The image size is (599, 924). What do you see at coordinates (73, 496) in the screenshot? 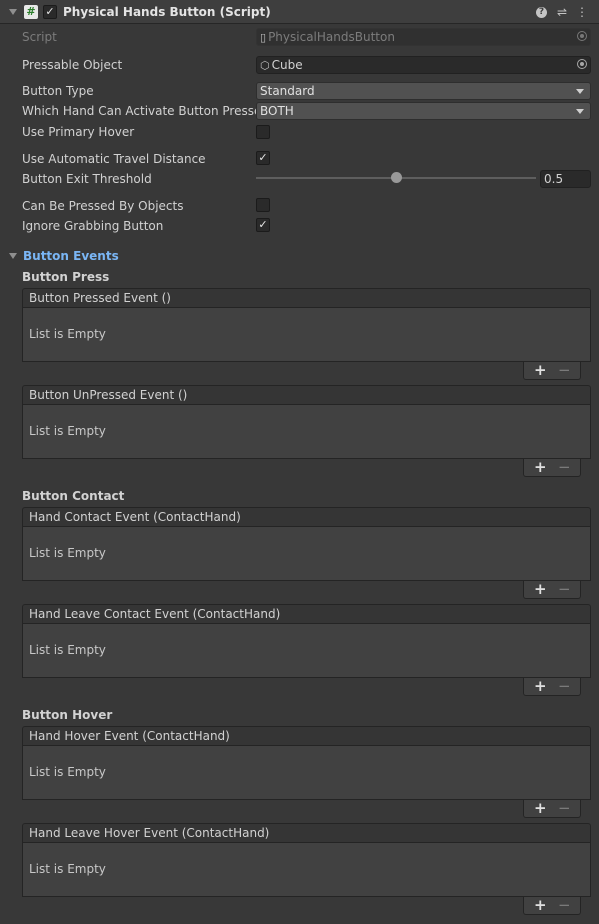
I see `button-contact-title: Button Contact` at bounding box center [73, 496].